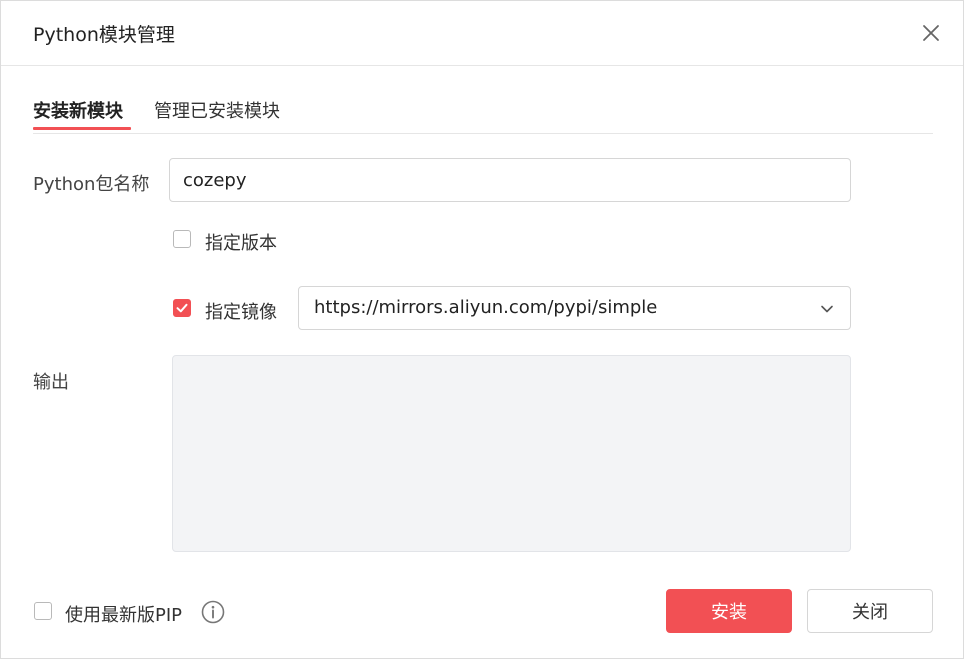  What do you see at coordinates (51, 382) in the screenshot?
I see `output-label: 输出` at bounding box center [51, 382].